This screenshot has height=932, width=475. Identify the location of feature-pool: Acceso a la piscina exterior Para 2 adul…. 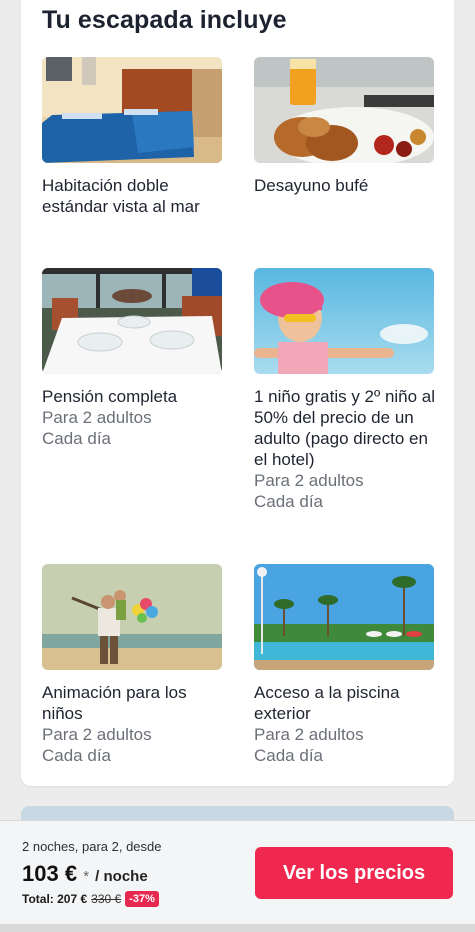
(346, 665).